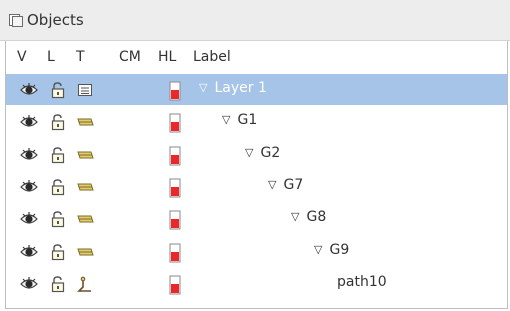 This screenshot has height=311, width=510. Describe the element at coordinates (256, 186) in the screenshot. I see `tree-row: ▽ G7` at that location.